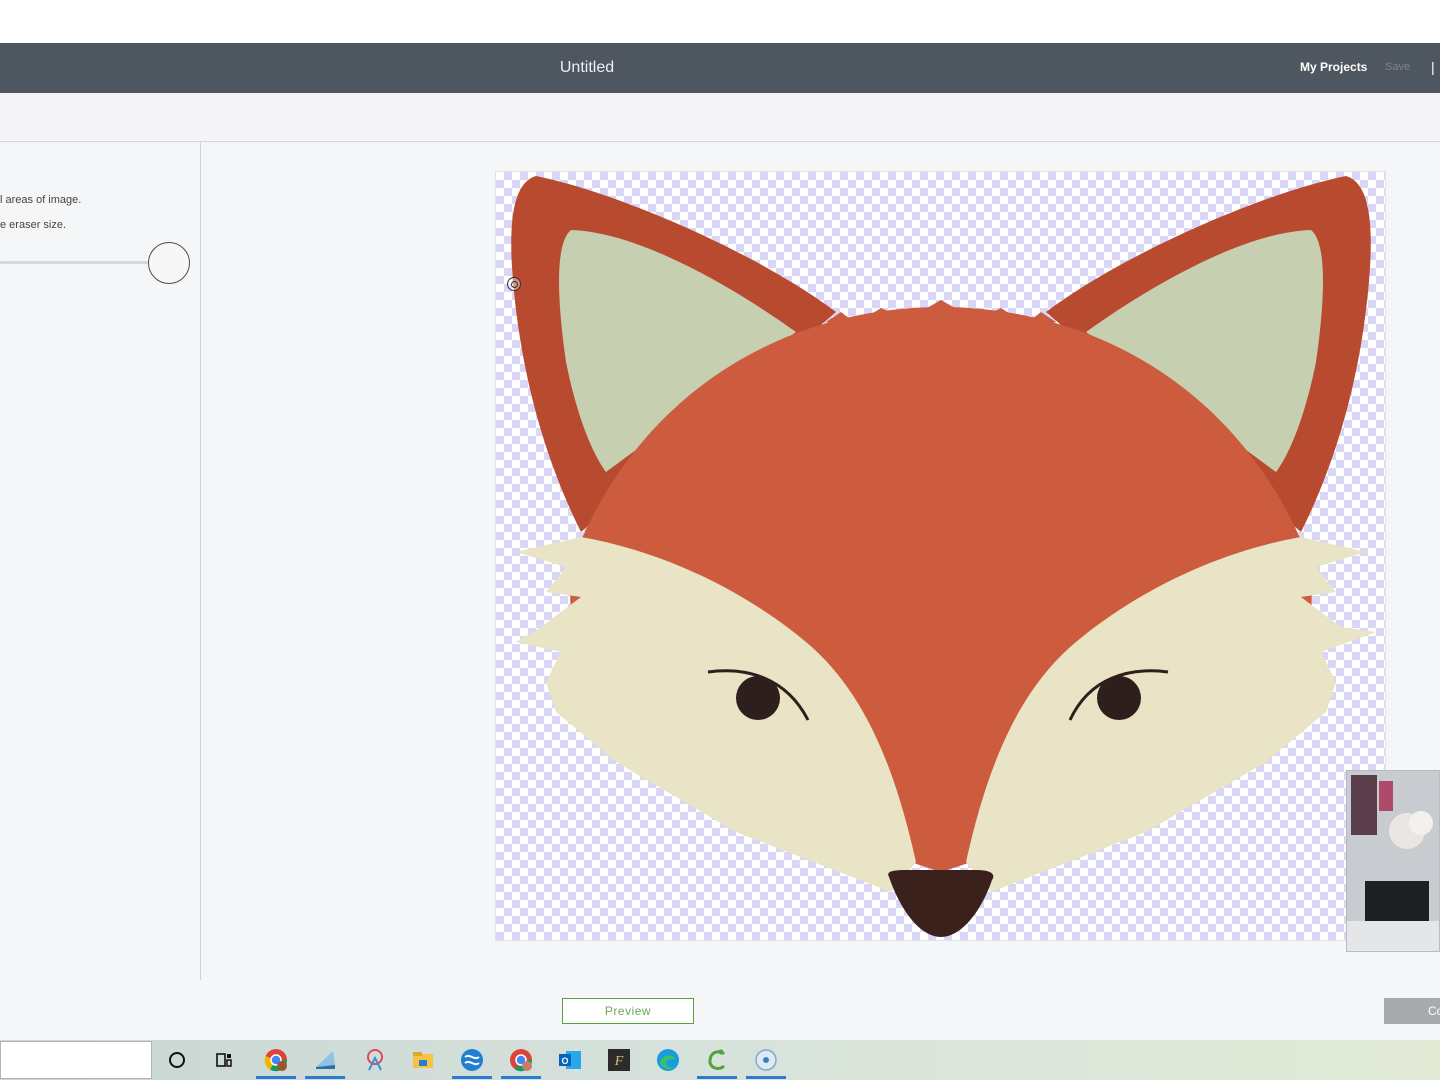 The width and height of the screenshot is (1440, 1080). Describe the element at coordinates (766, 1060) in the screenshot. I see `record-icon` at that location.